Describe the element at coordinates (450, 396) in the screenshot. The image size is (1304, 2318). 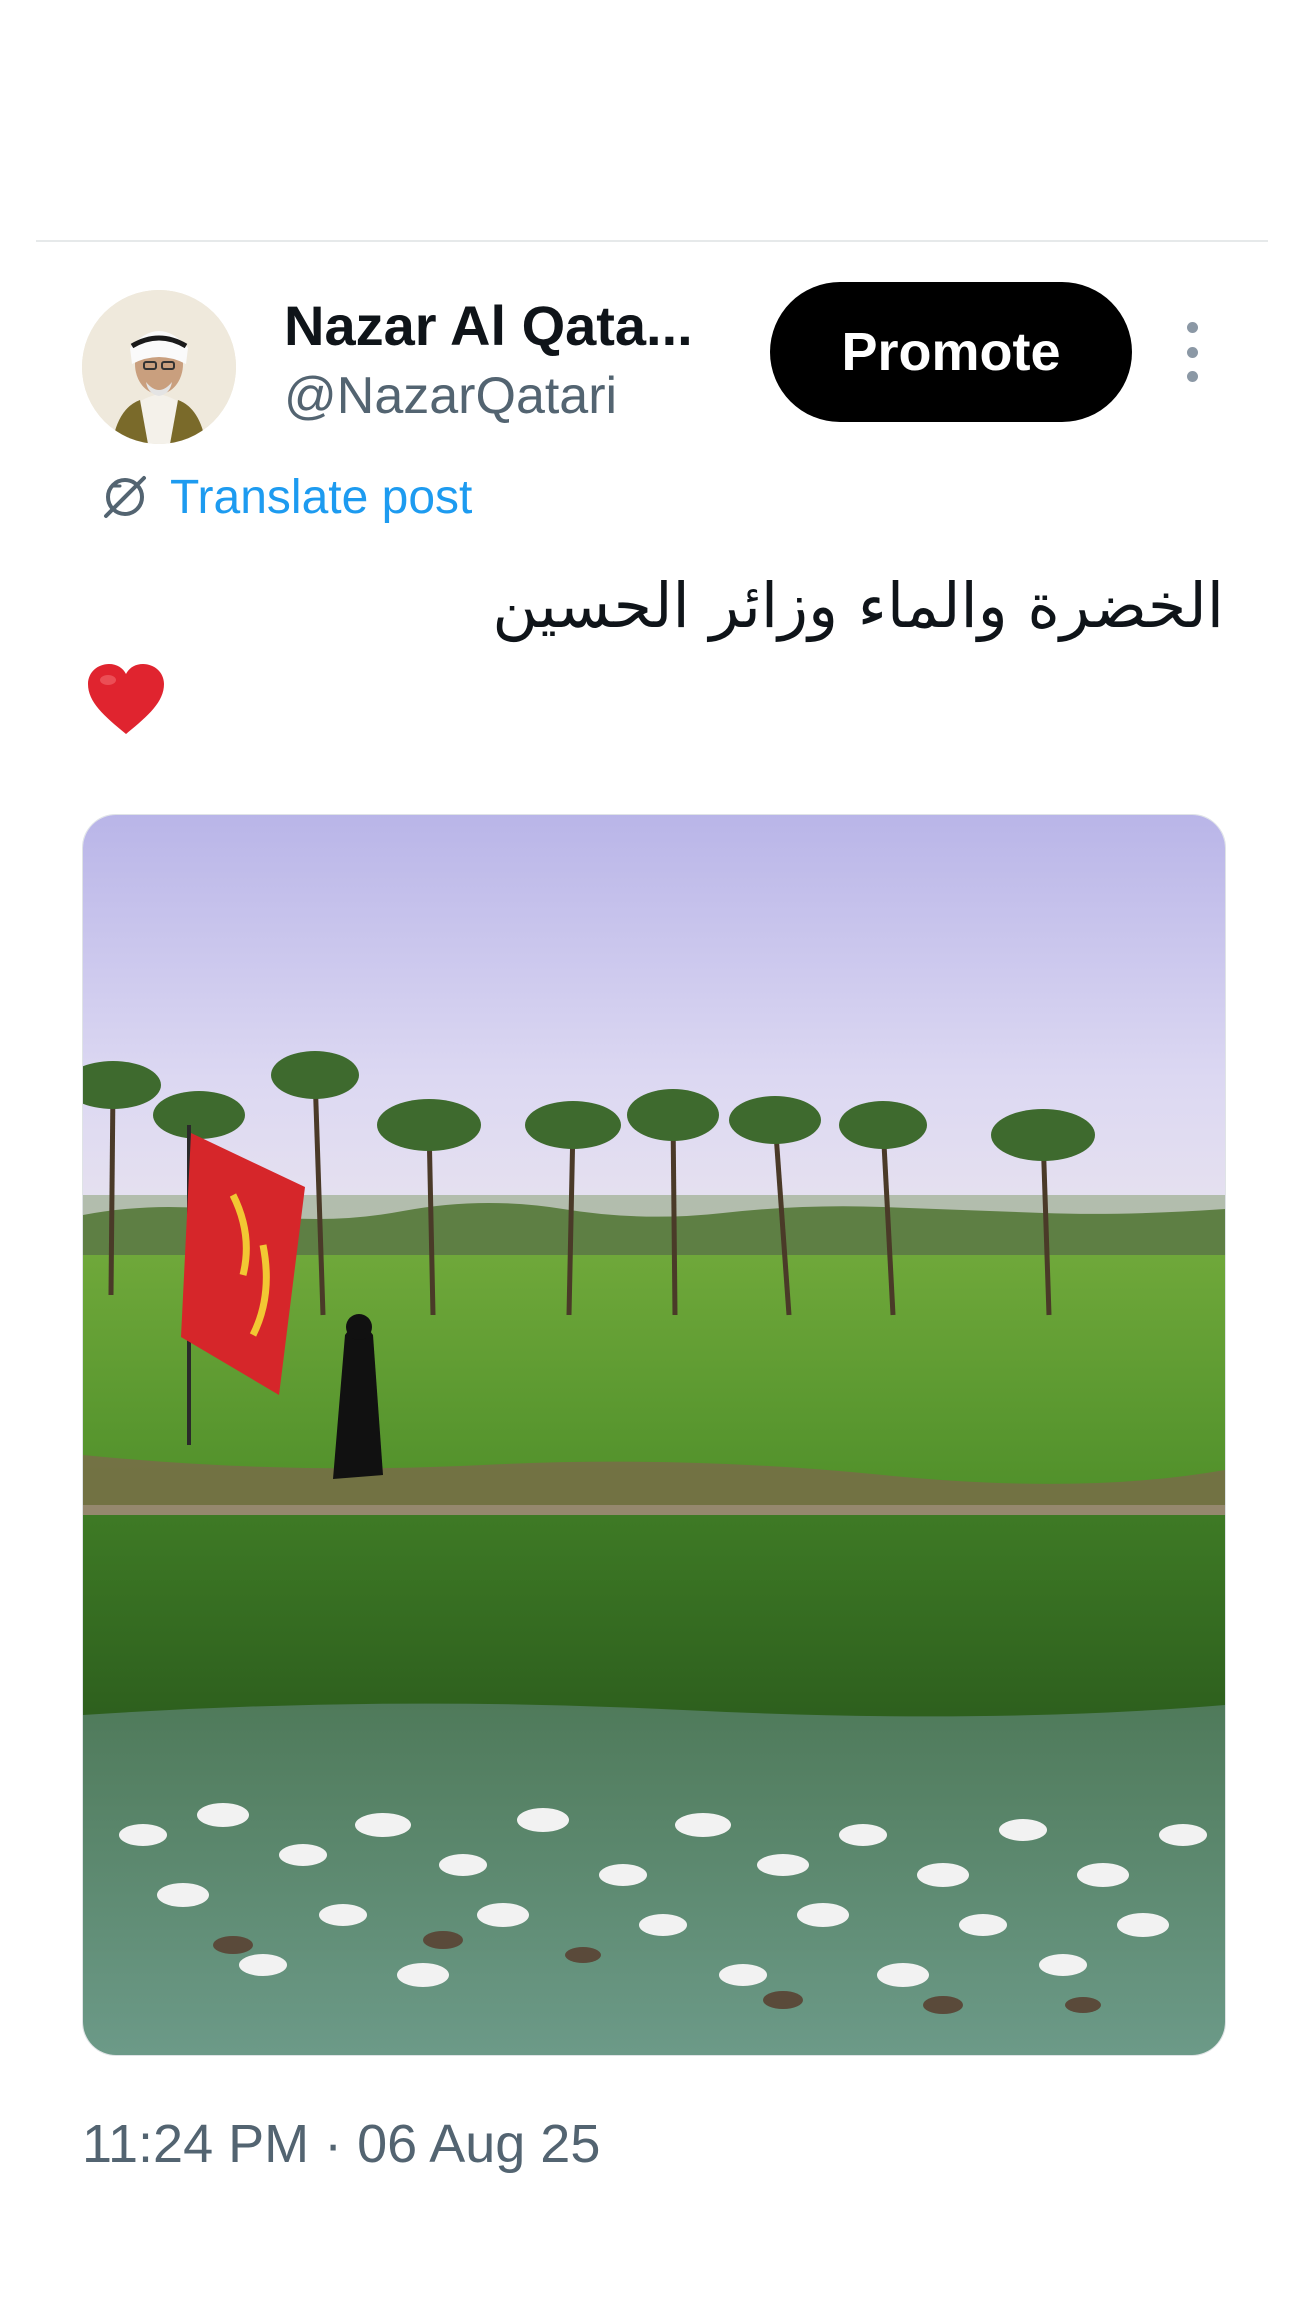
I see `author-handle: @NazarQatari` at that location.